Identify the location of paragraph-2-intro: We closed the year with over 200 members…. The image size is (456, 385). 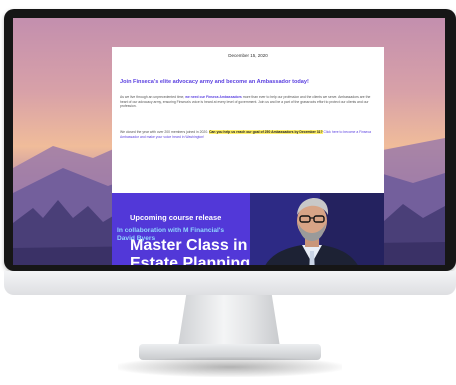
(165, 132).